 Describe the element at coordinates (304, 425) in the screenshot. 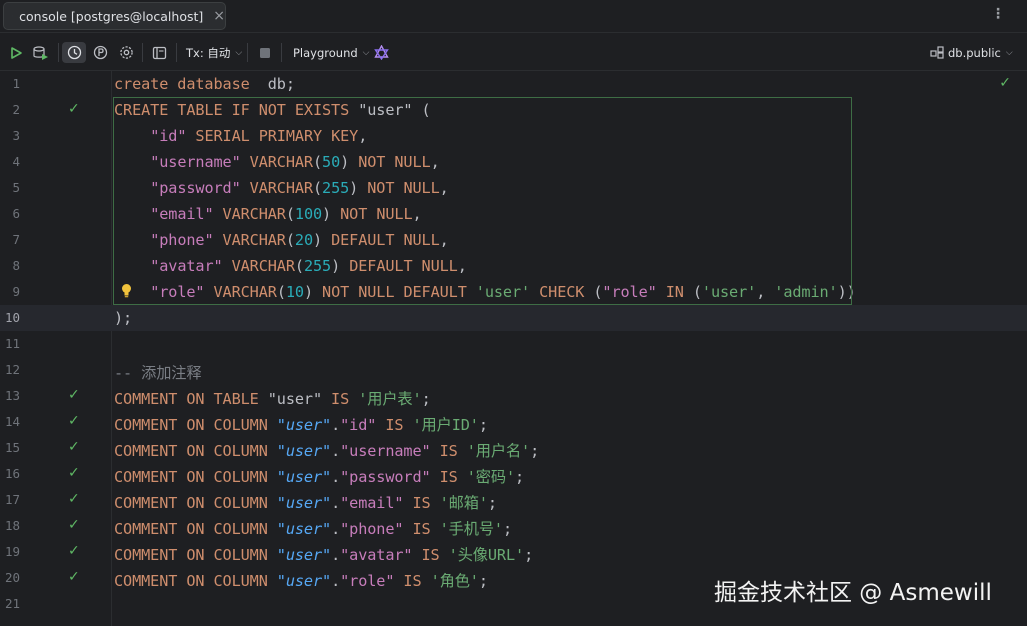

I see `code-token: "user"` at that location.